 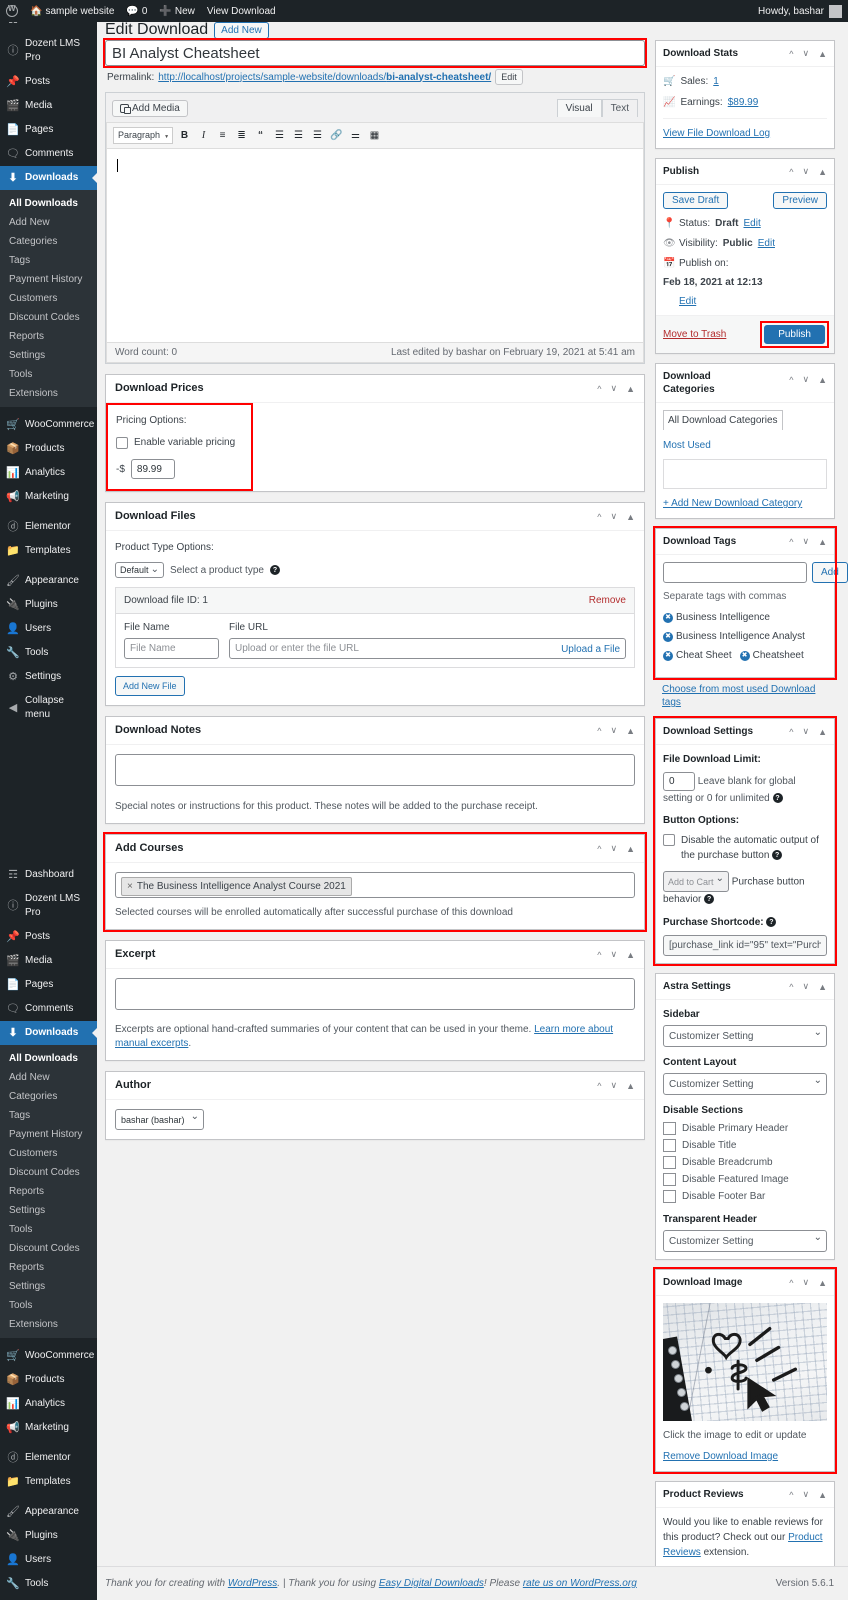 I want to click on title-input, so click(x=375, y=53).